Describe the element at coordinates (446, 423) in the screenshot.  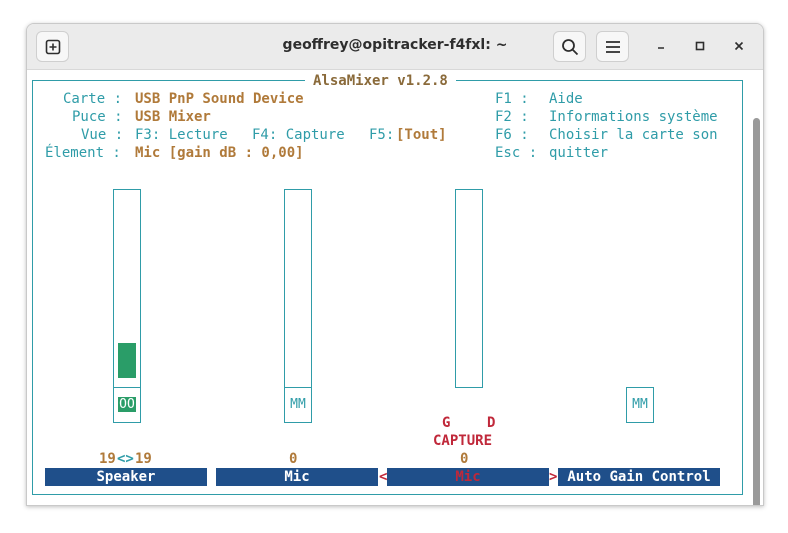
I see `mic-capture-left-flag: G` at that location.